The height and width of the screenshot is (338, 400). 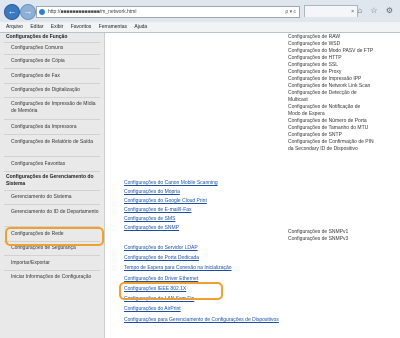 What do you see at coordinates (152, 192) in the screenshot?
I see `link-mopria: Configurações do Mopria` at bounding box center [152, 192].